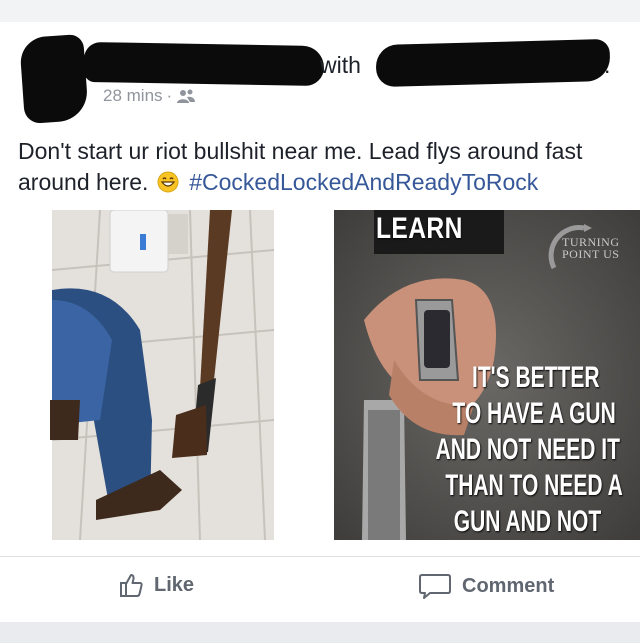 Image resolution: width=640 pixels, height=643 pixels. I want to click on quote-line: AND NOT NEED IT, so click(527, 449).